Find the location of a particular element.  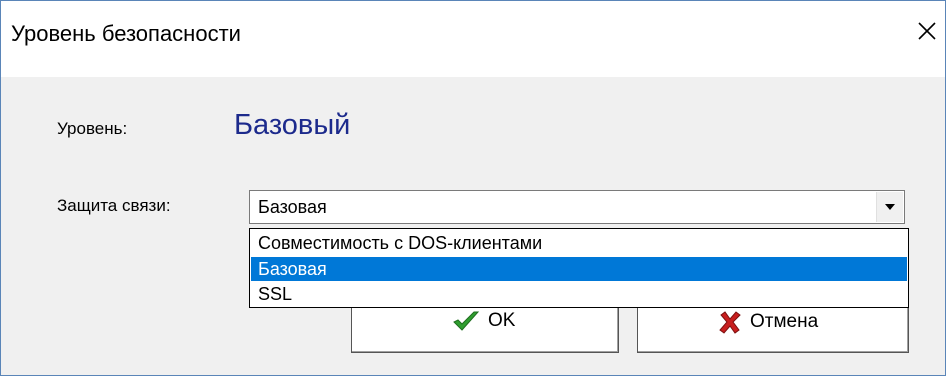

dropdown-option-basic: Базовая is located at coordinates (579, 269).